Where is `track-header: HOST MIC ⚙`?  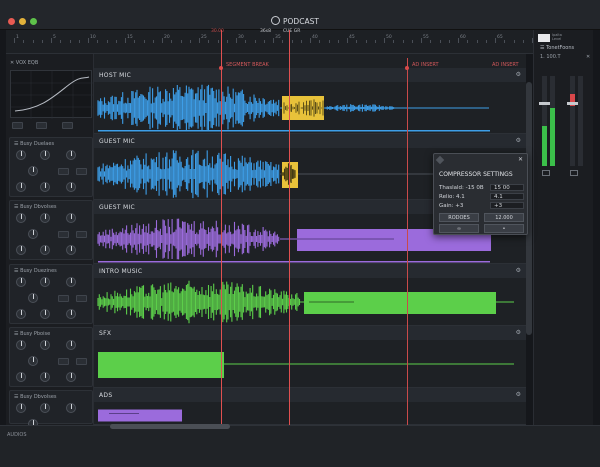
track-header: HOST MIC ⚙ is located at coordinates (310, 75).